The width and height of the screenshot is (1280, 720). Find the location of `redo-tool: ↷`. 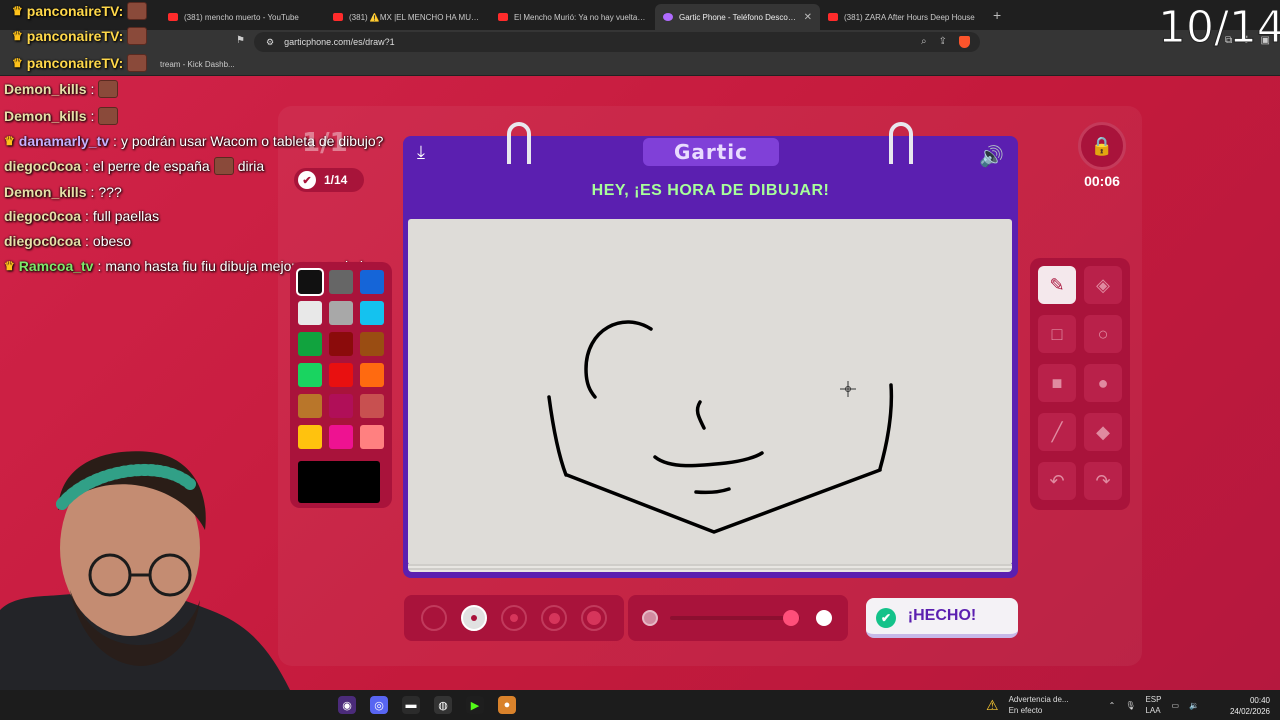

redo-tool: ↷ is located at coordinates (1103, 481).